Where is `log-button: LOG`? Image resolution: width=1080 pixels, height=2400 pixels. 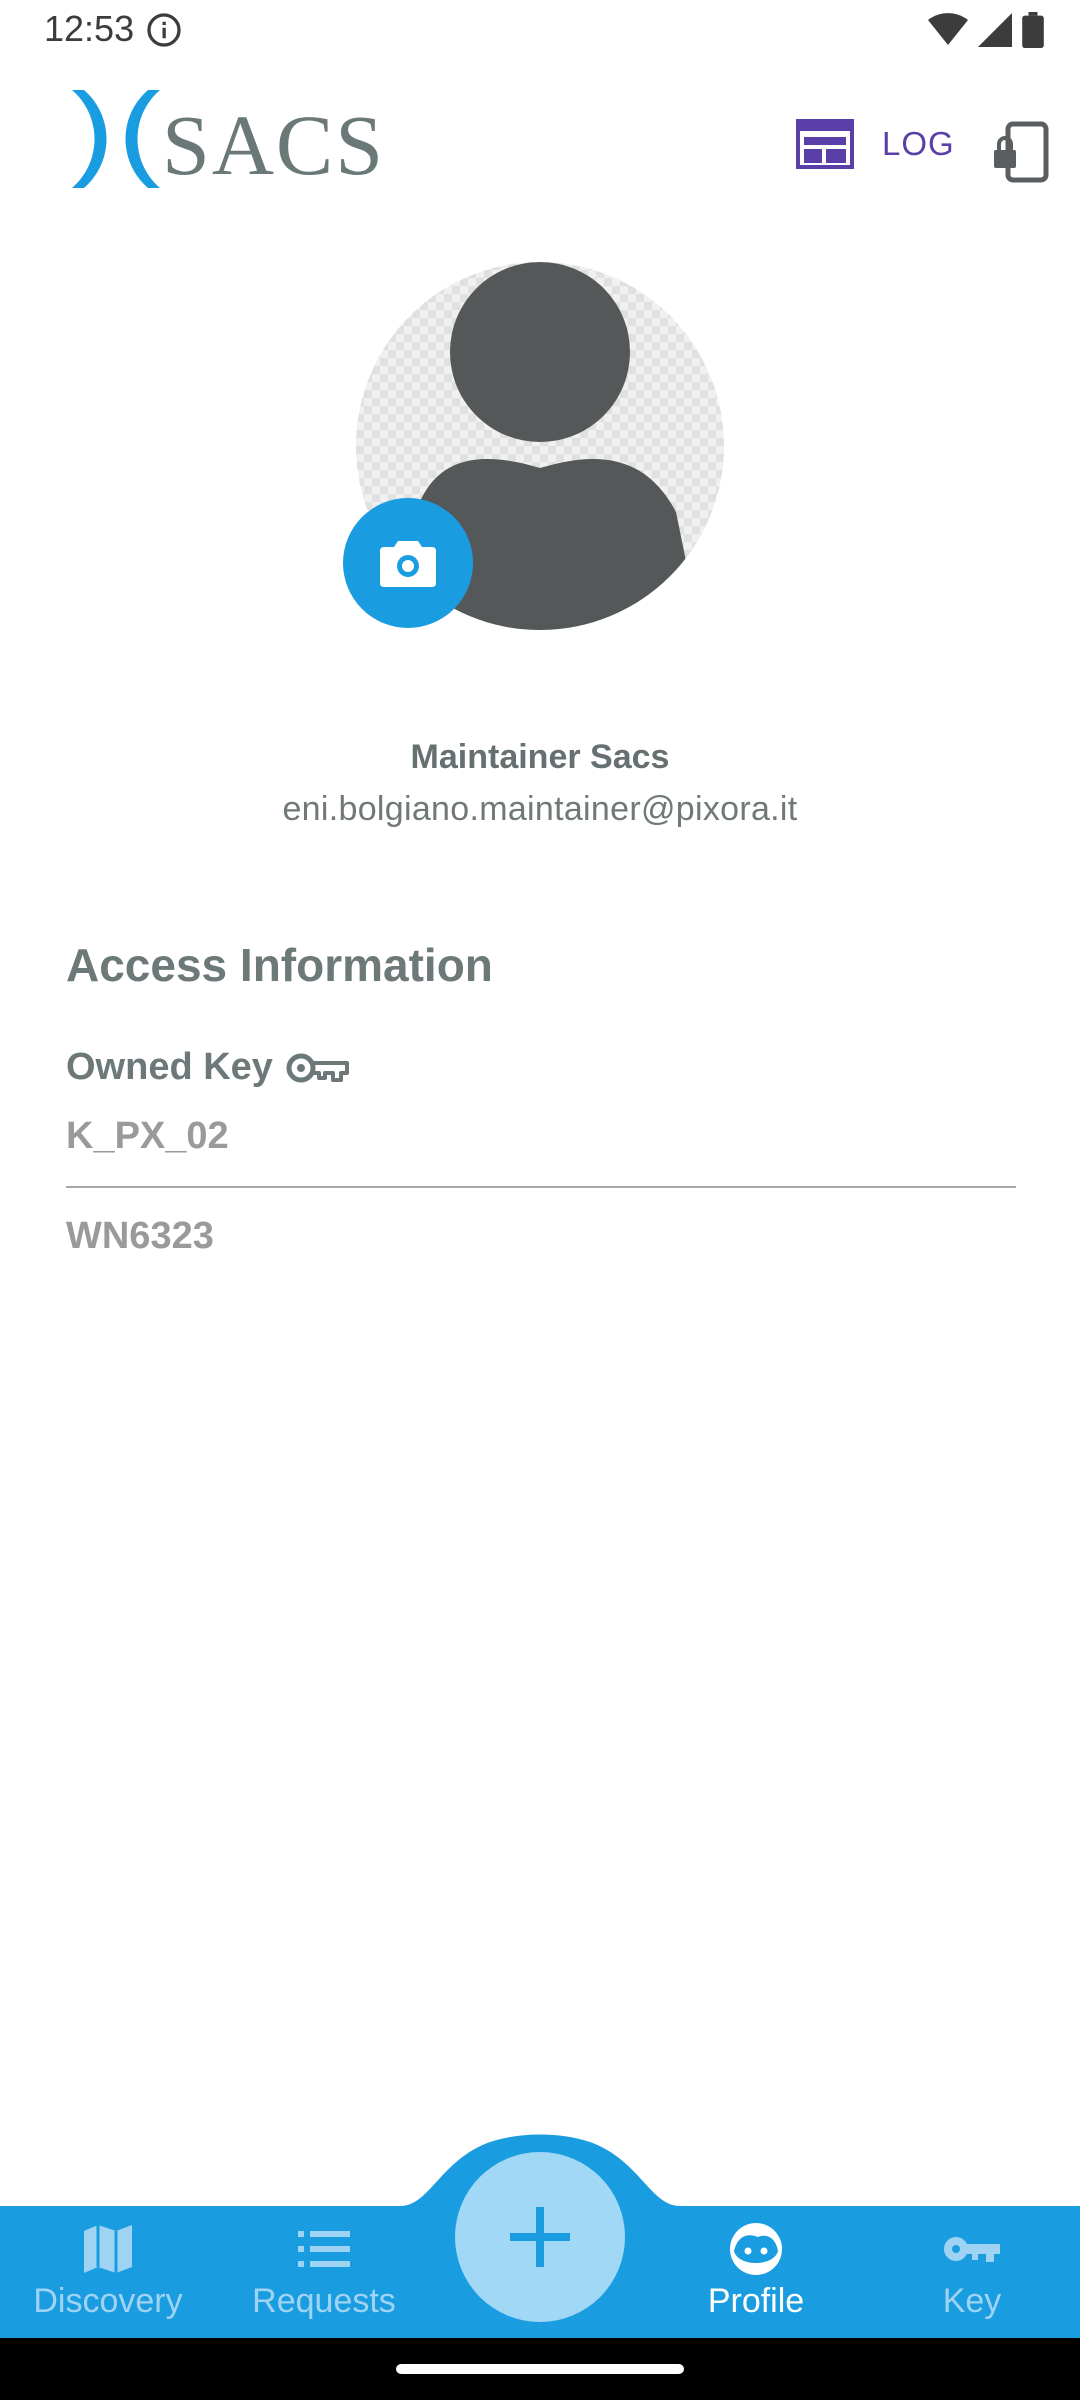
log-button: LOG is located at coordinates (875, 144).